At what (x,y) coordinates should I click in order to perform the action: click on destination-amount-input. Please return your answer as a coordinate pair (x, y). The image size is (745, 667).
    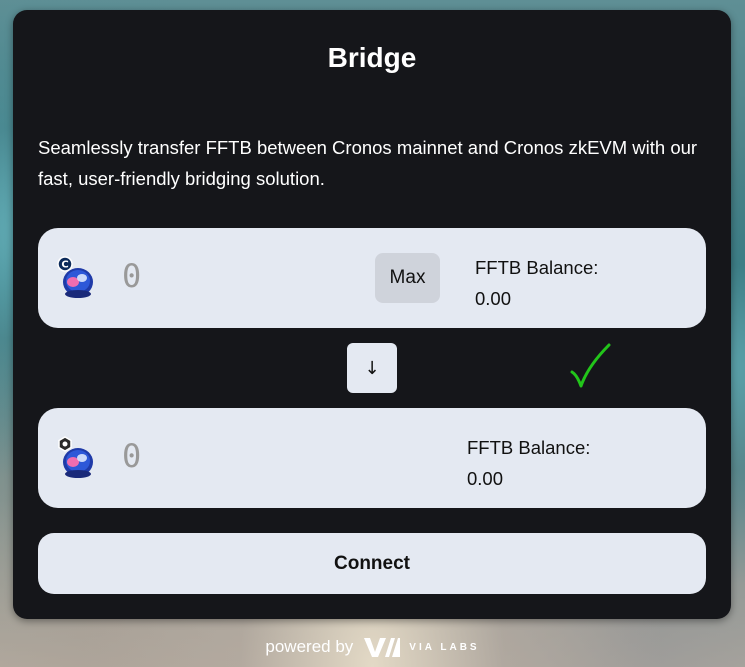
    Looking at the image, I should click on (232, 456).